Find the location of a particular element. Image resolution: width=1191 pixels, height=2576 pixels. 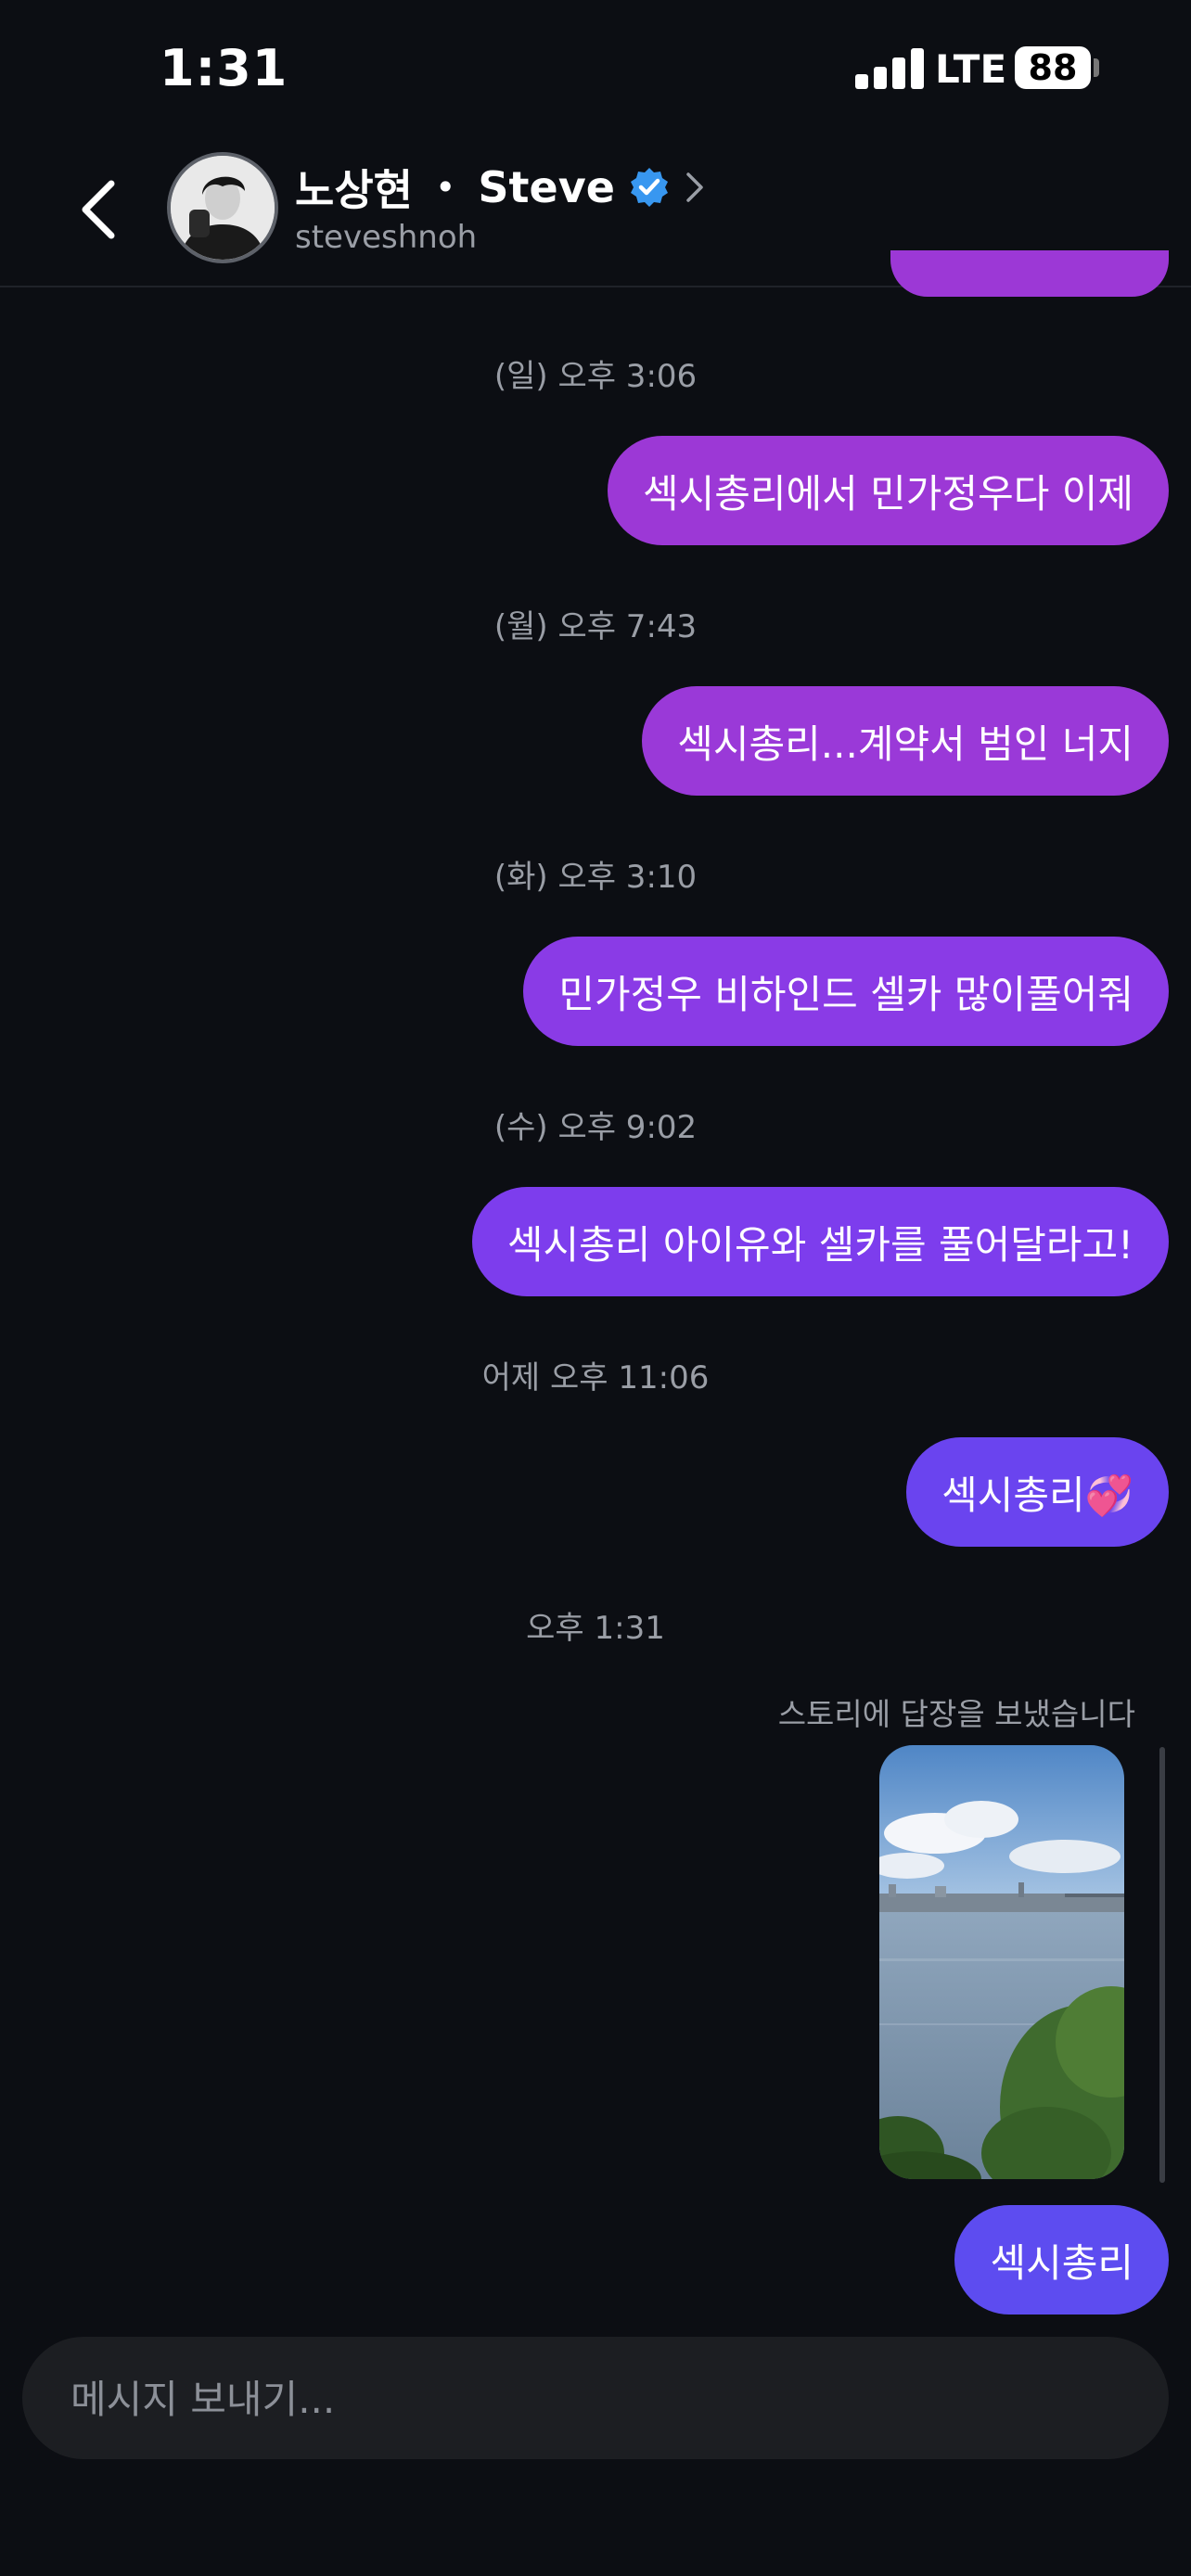

sent-message-bubble: 민가정우 비하인드 셀카 많이풀어줘 is located at coordinates (846, 991).